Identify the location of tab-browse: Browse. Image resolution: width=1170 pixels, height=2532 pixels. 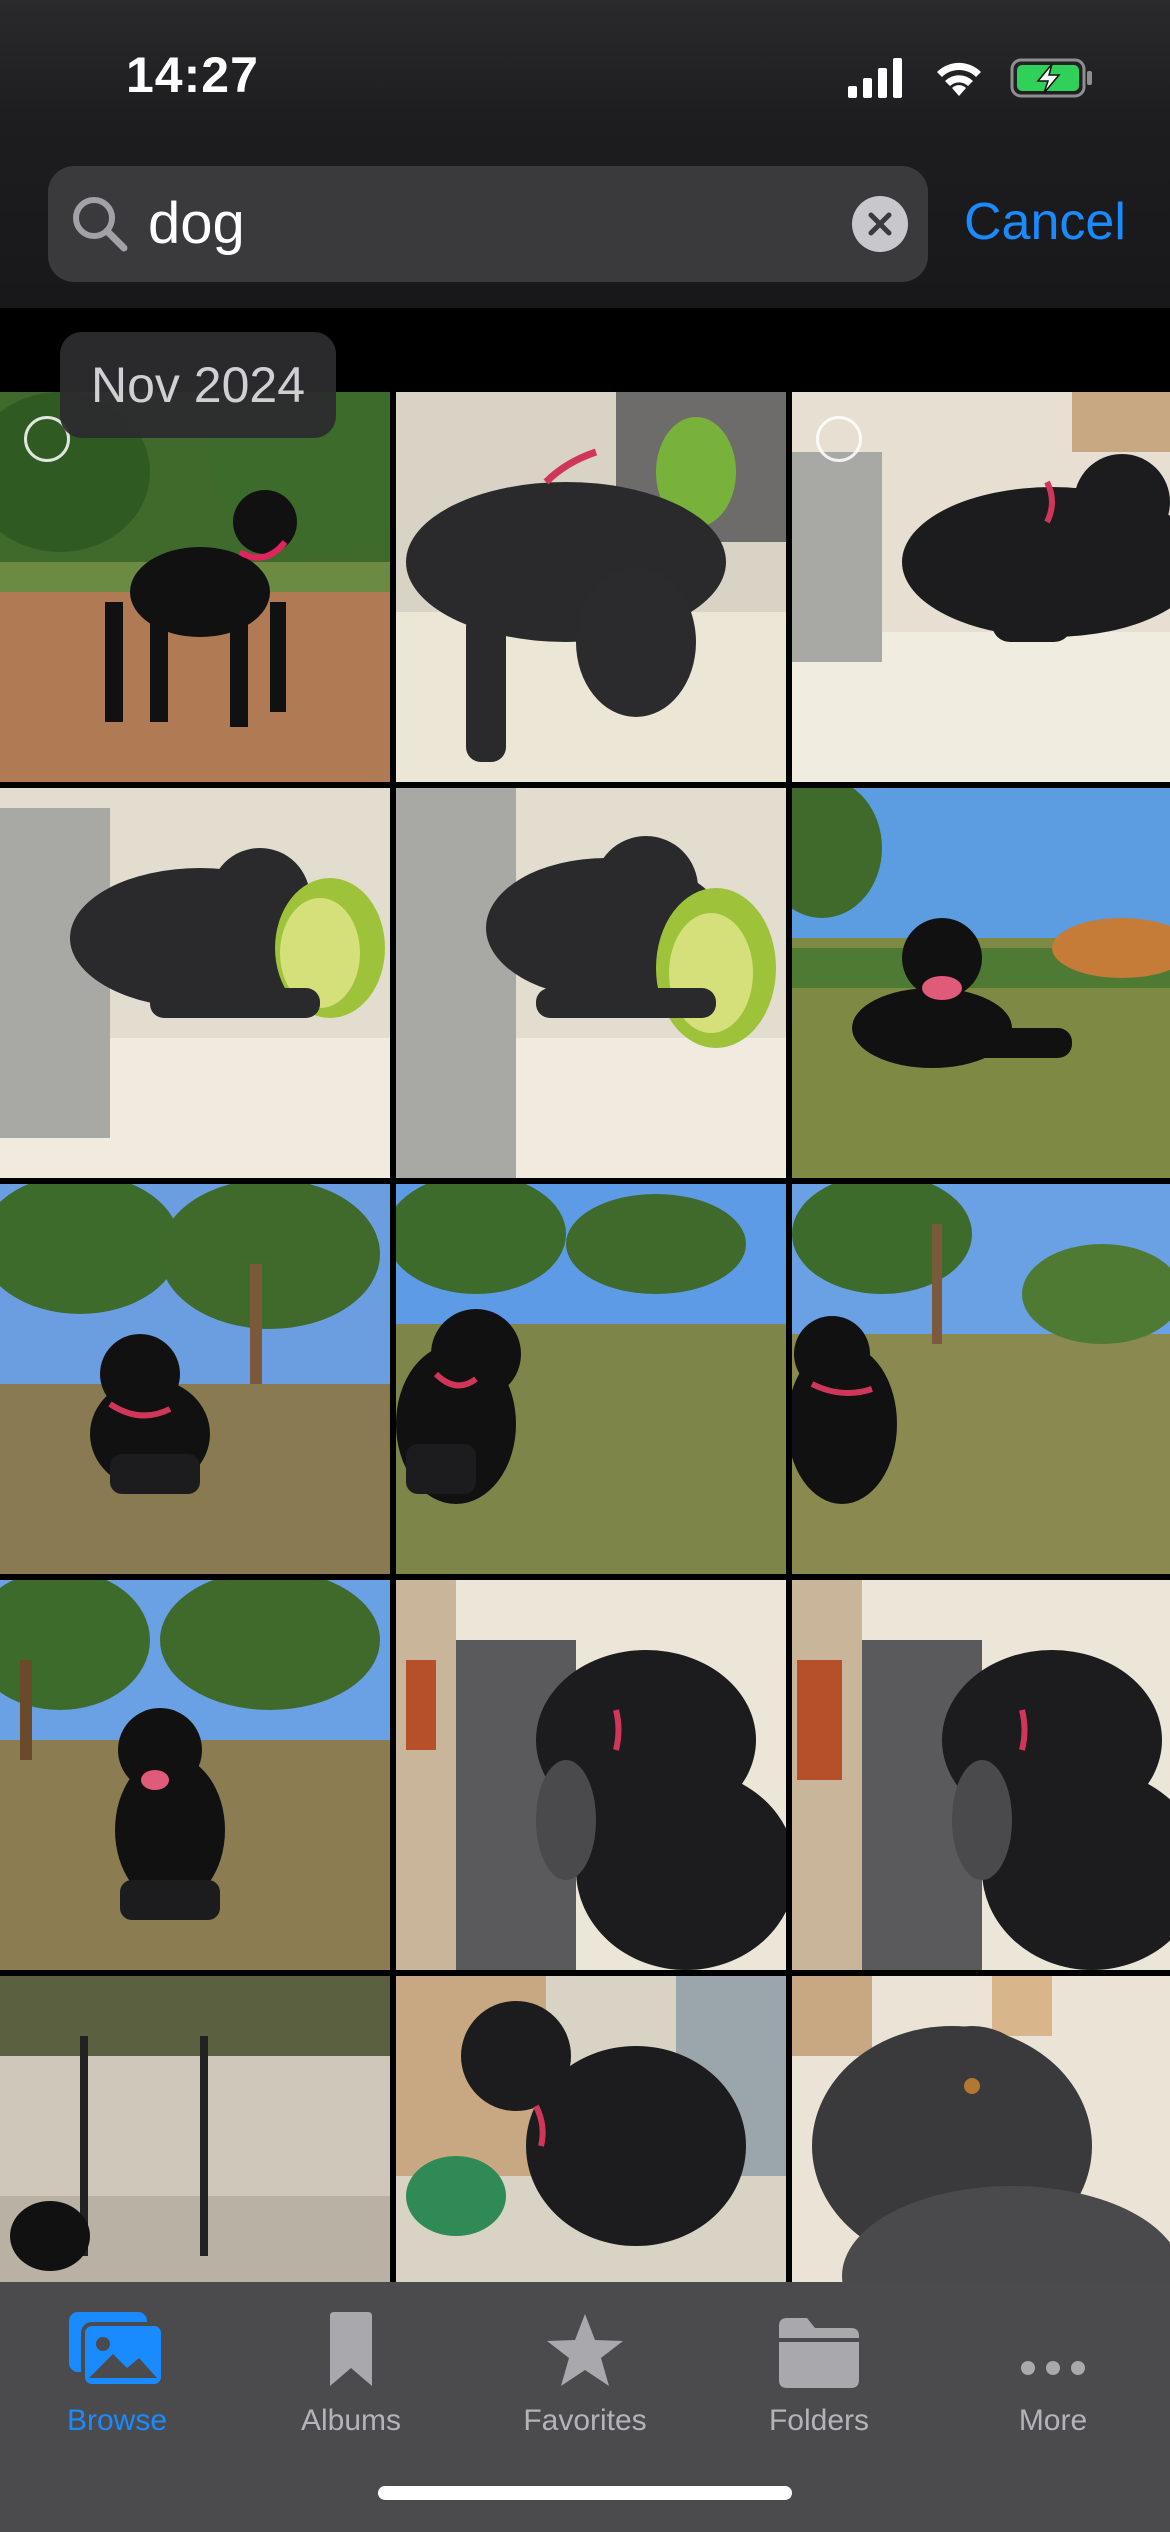
(117, 2369).